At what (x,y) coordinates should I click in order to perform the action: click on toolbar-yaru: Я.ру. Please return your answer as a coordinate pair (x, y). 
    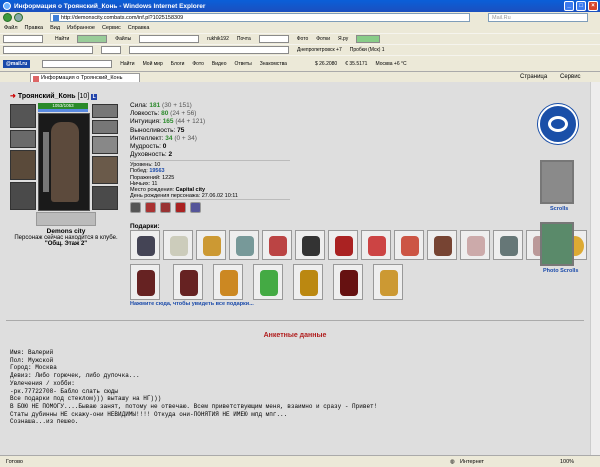
    Looking at the image, I should click on (343, 39).